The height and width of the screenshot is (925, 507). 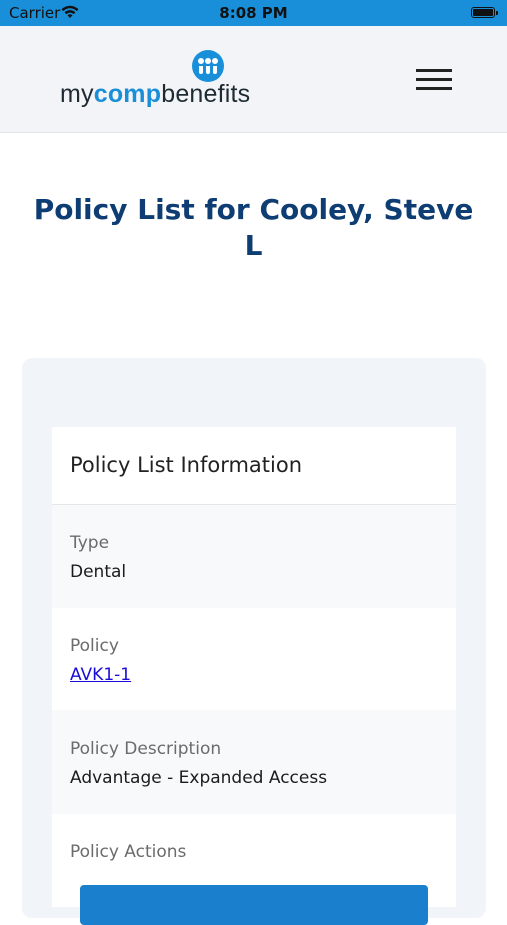 I want to click on policy-action-button, so click(x=254, y=905).